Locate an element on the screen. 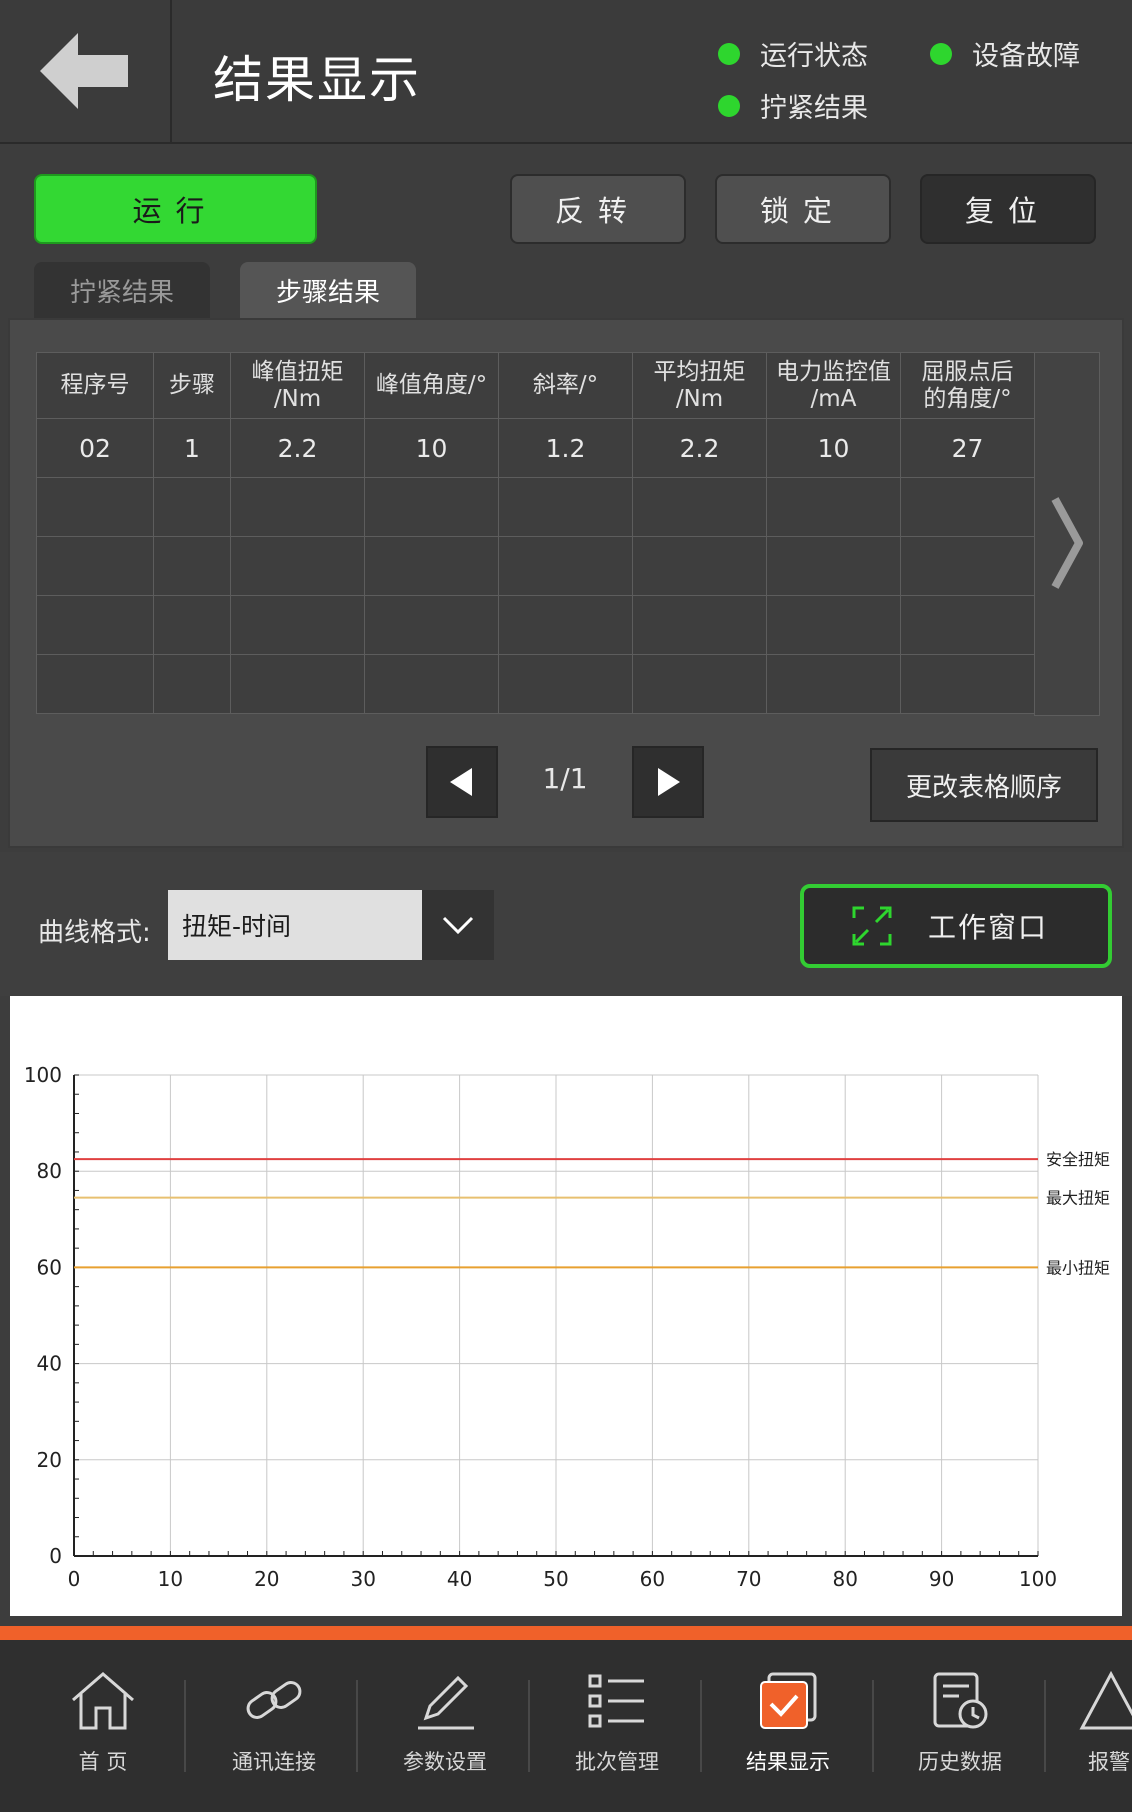 The width and height of the screenshot is (1132, 1812). home-icon is located at coordinates (103, 1701).